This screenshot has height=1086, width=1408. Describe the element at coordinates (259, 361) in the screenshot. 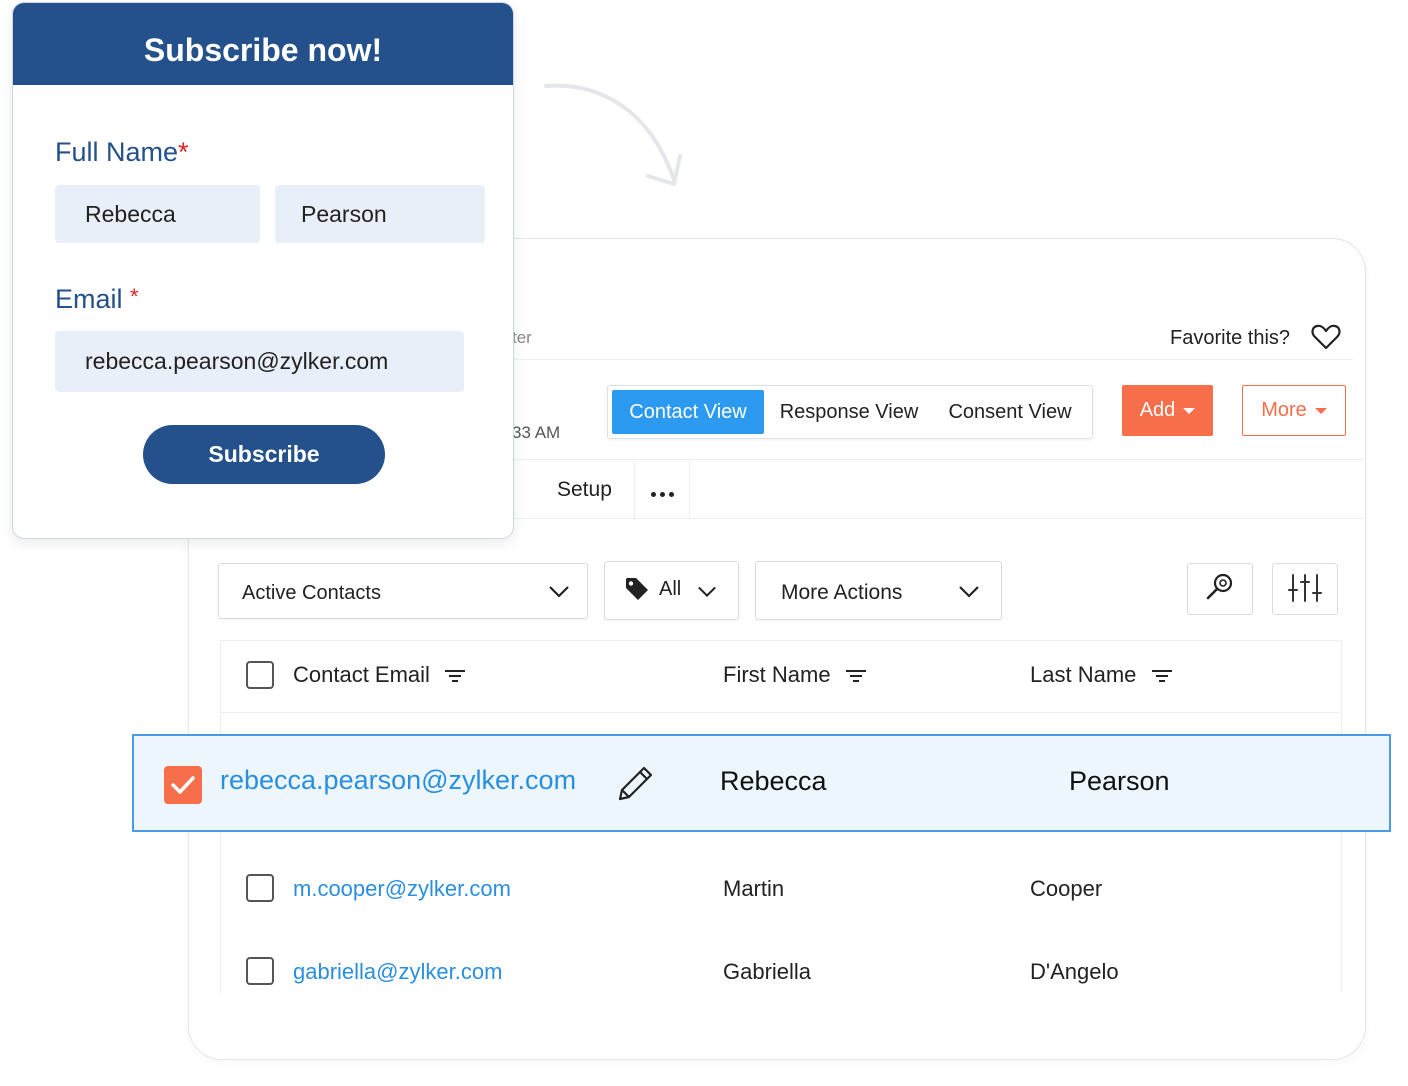

I see `email-field: rebecca.pearson@zylker.com` at that location.